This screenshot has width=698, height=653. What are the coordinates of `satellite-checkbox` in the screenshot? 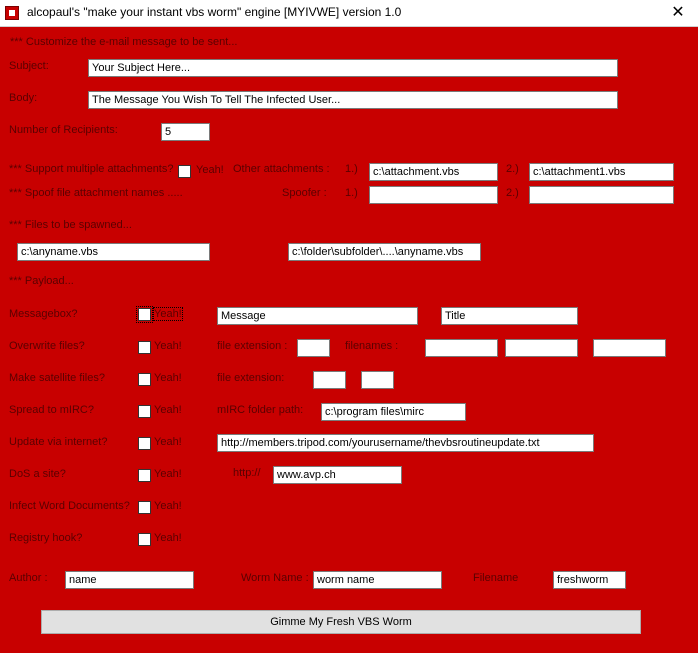 It's located at (144, 379).